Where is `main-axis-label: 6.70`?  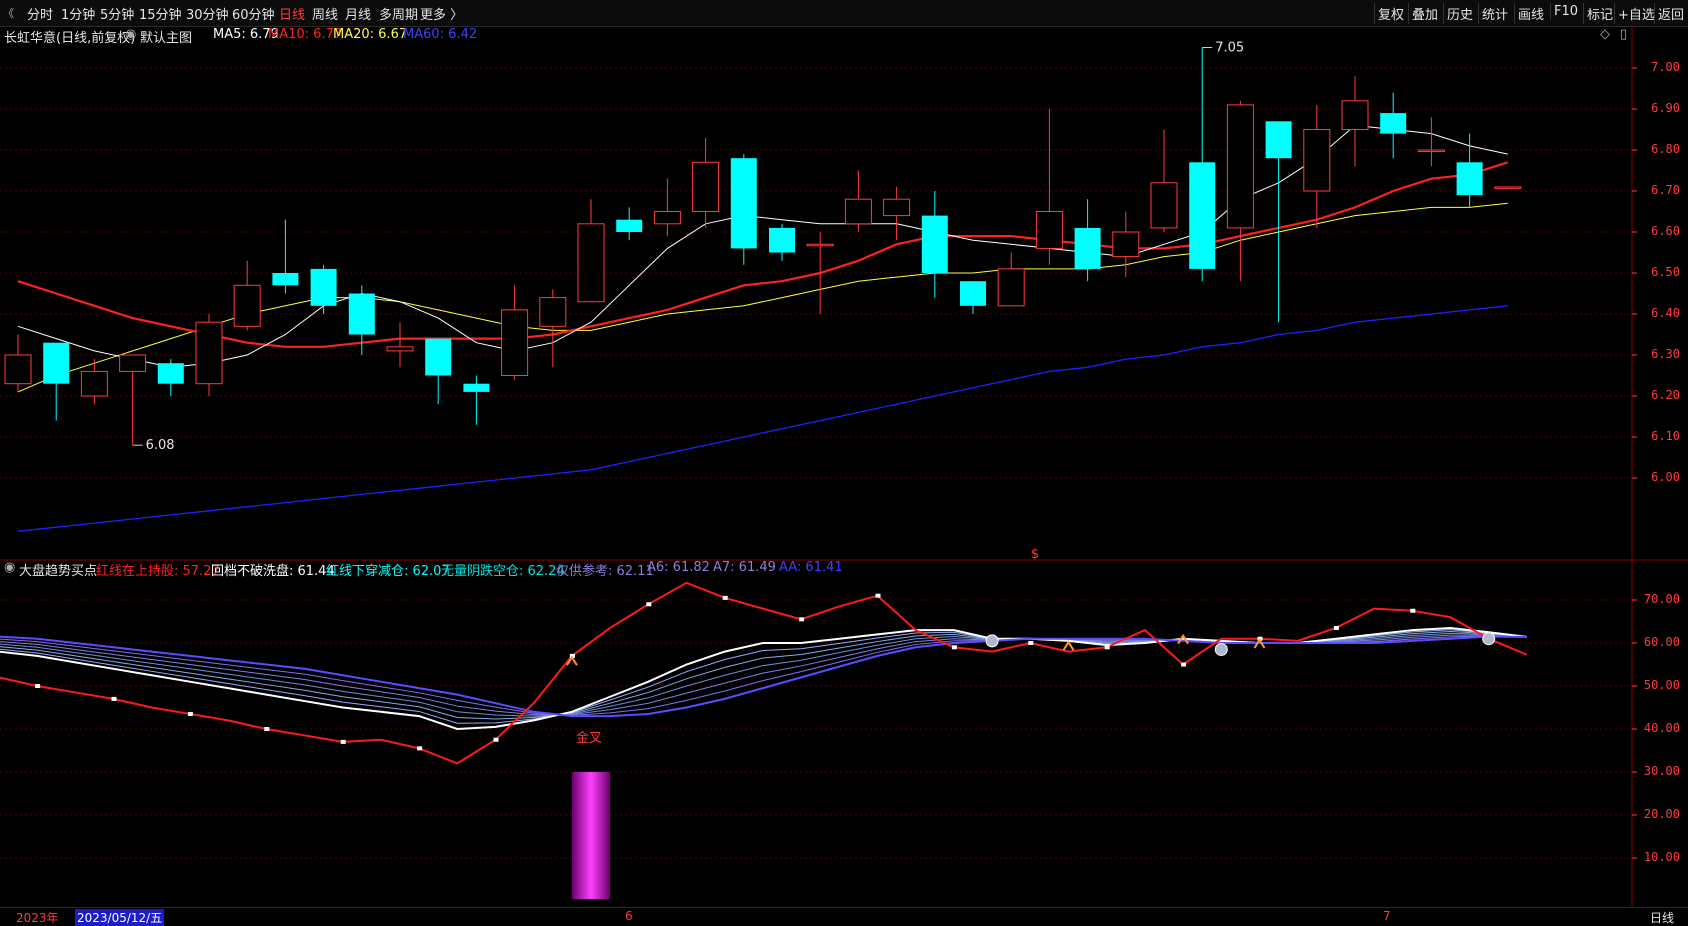 main-axis-label: 6.70 is located at coordinates (1665, 190).